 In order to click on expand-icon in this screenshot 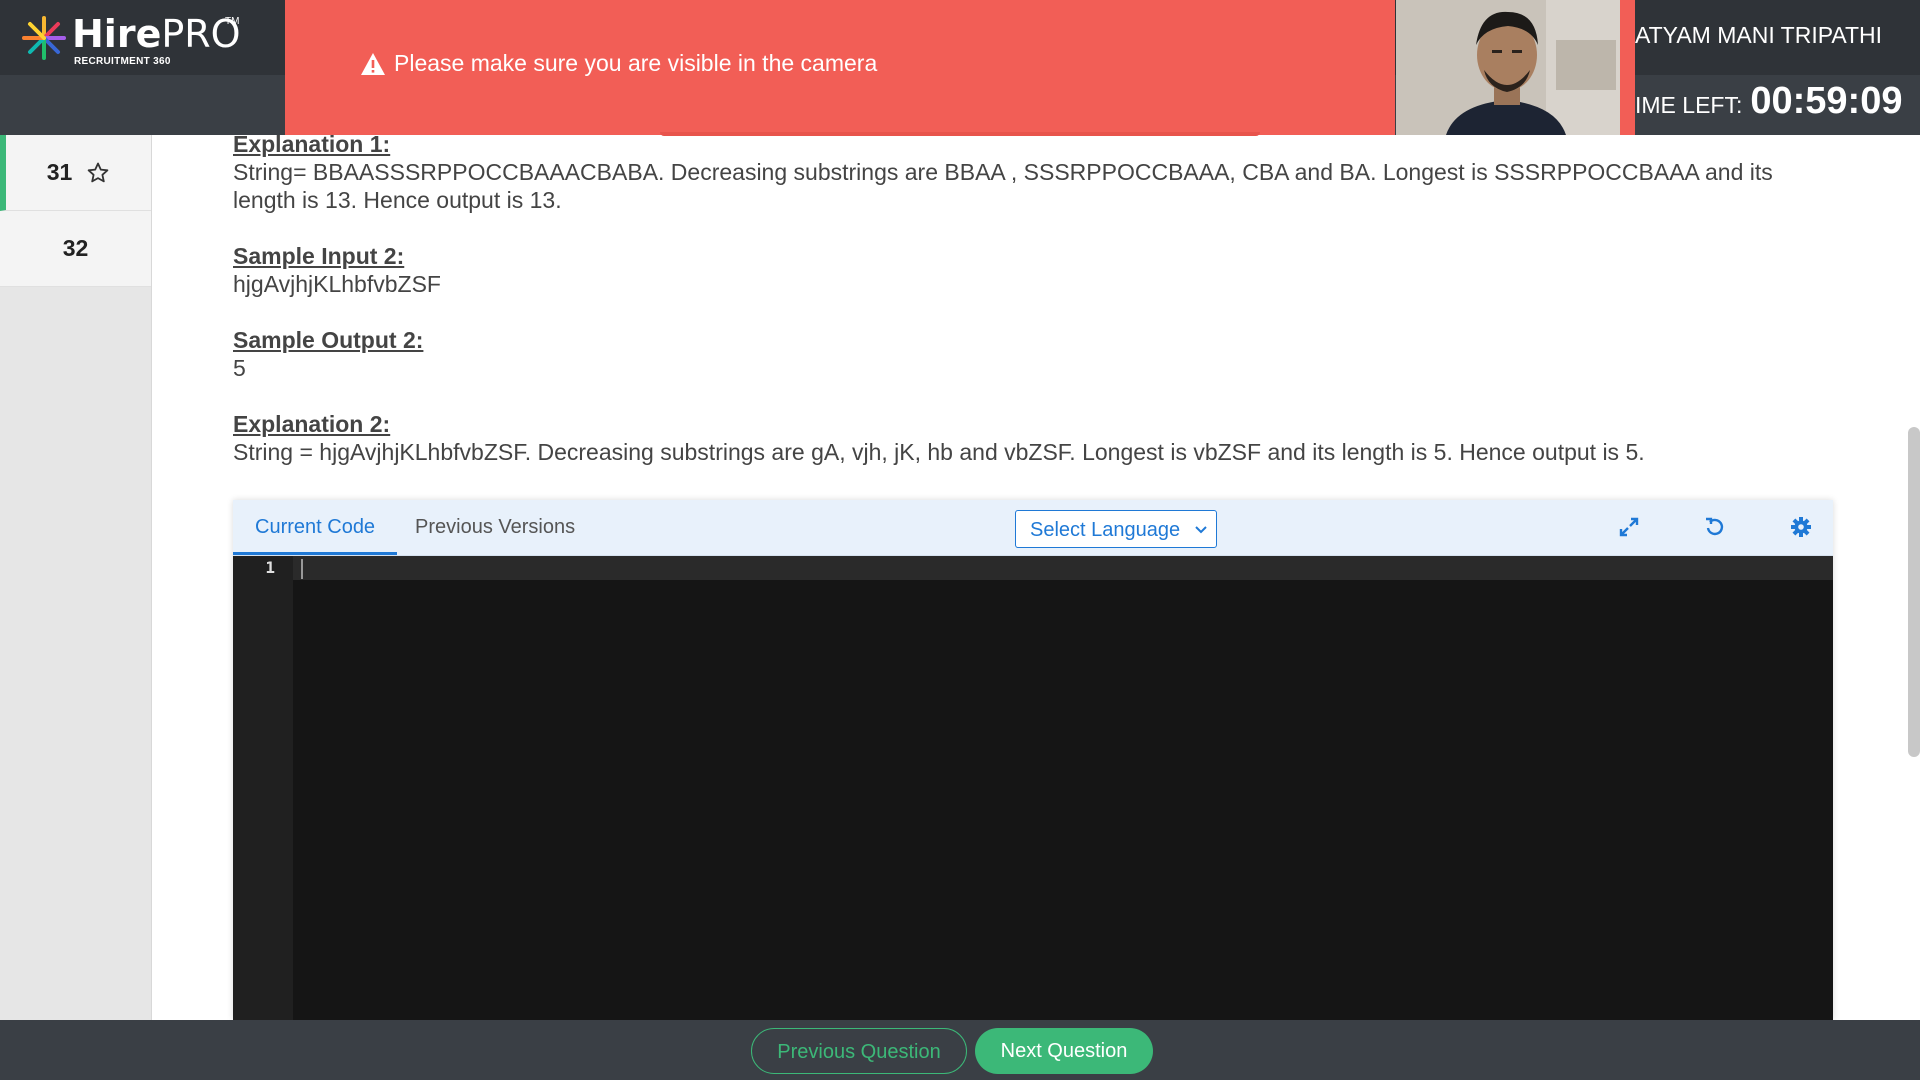, I will do `click(1629, 527)`.